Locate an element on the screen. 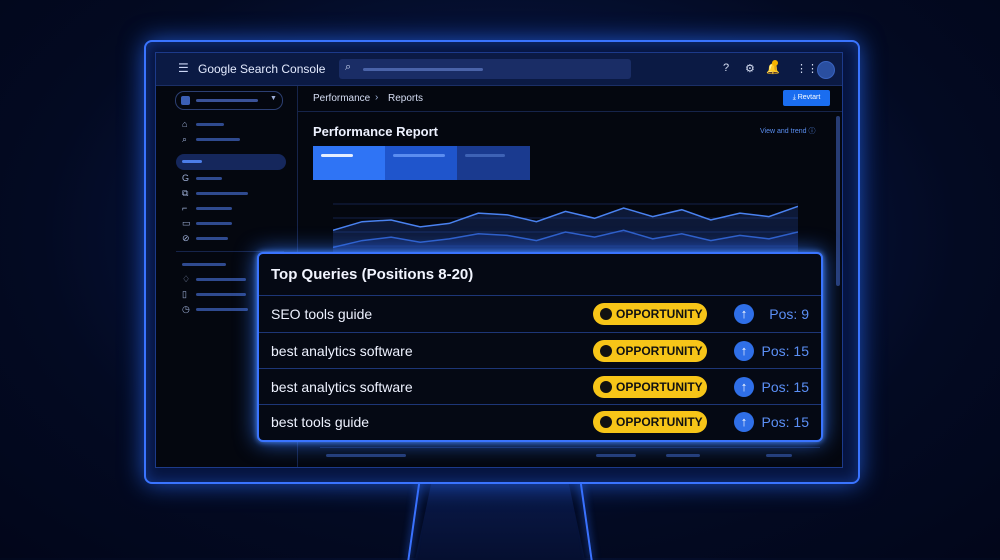 This screenshot has height=560, width=1000. position-value: Pos: 9 is located at coordinates (789, 314).